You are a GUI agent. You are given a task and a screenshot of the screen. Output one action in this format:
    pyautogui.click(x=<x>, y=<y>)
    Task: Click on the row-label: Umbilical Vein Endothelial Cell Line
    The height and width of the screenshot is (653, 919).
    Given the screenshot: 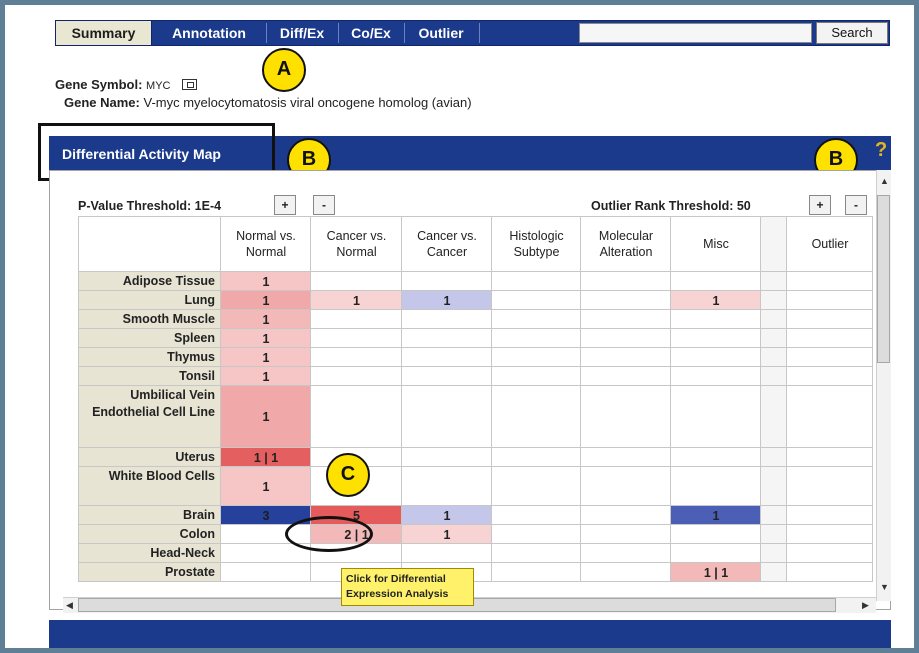 What is the action you would take?
    pyautogui.click(x=153, y=403)
    